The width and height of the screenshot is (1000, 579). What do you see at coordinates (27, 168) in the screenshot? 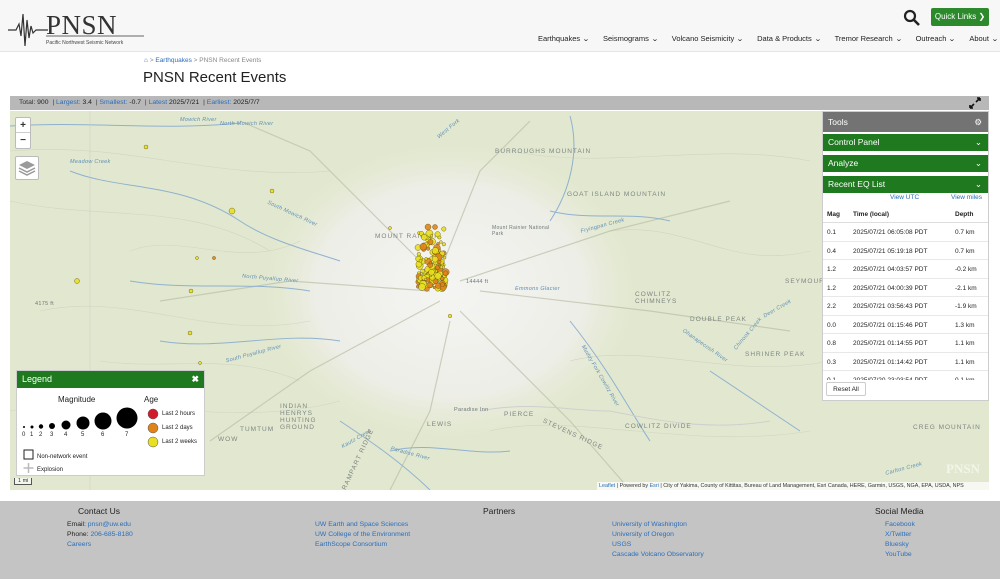
I see `layers-icon` at bounding box center [27, 168].